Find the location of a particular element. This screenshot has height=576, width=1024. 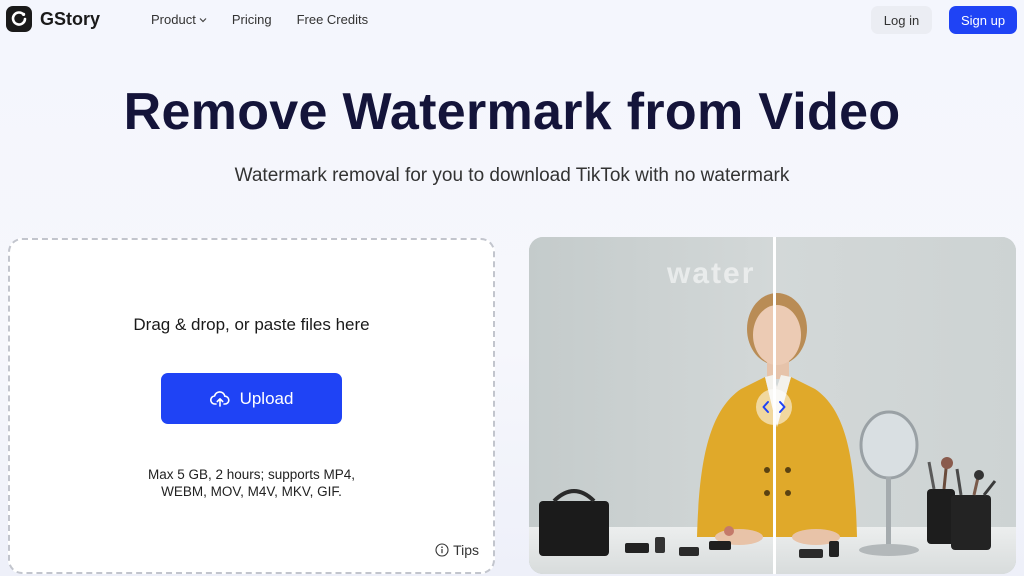

brand-name: GStory is located at coordinates (70, 18).